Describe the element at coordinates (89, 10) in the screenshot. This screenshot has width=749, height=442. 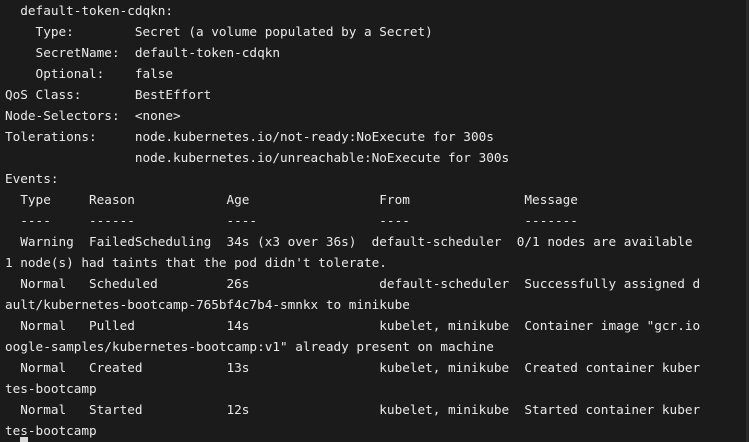
I see `output-line: default-token-cdqkn:` at that location.